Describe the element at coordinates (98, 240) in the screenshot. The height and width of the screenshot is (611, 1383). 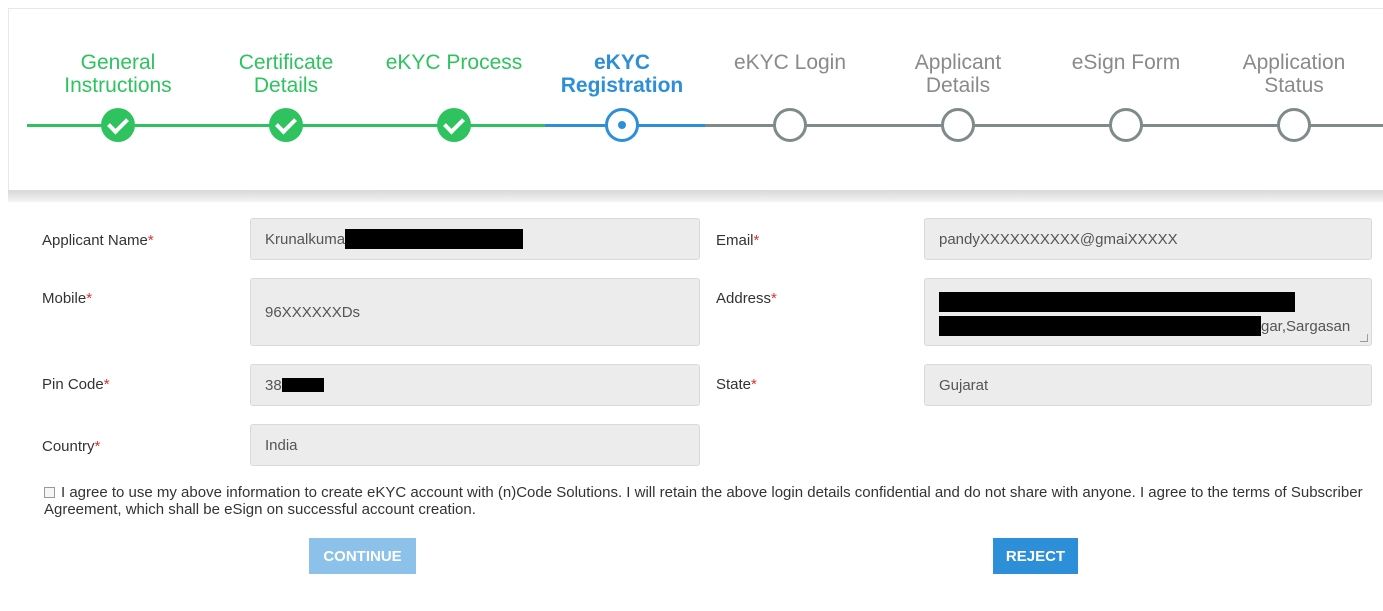
I see `applicant-name-label: Applicant Name*` at that location.